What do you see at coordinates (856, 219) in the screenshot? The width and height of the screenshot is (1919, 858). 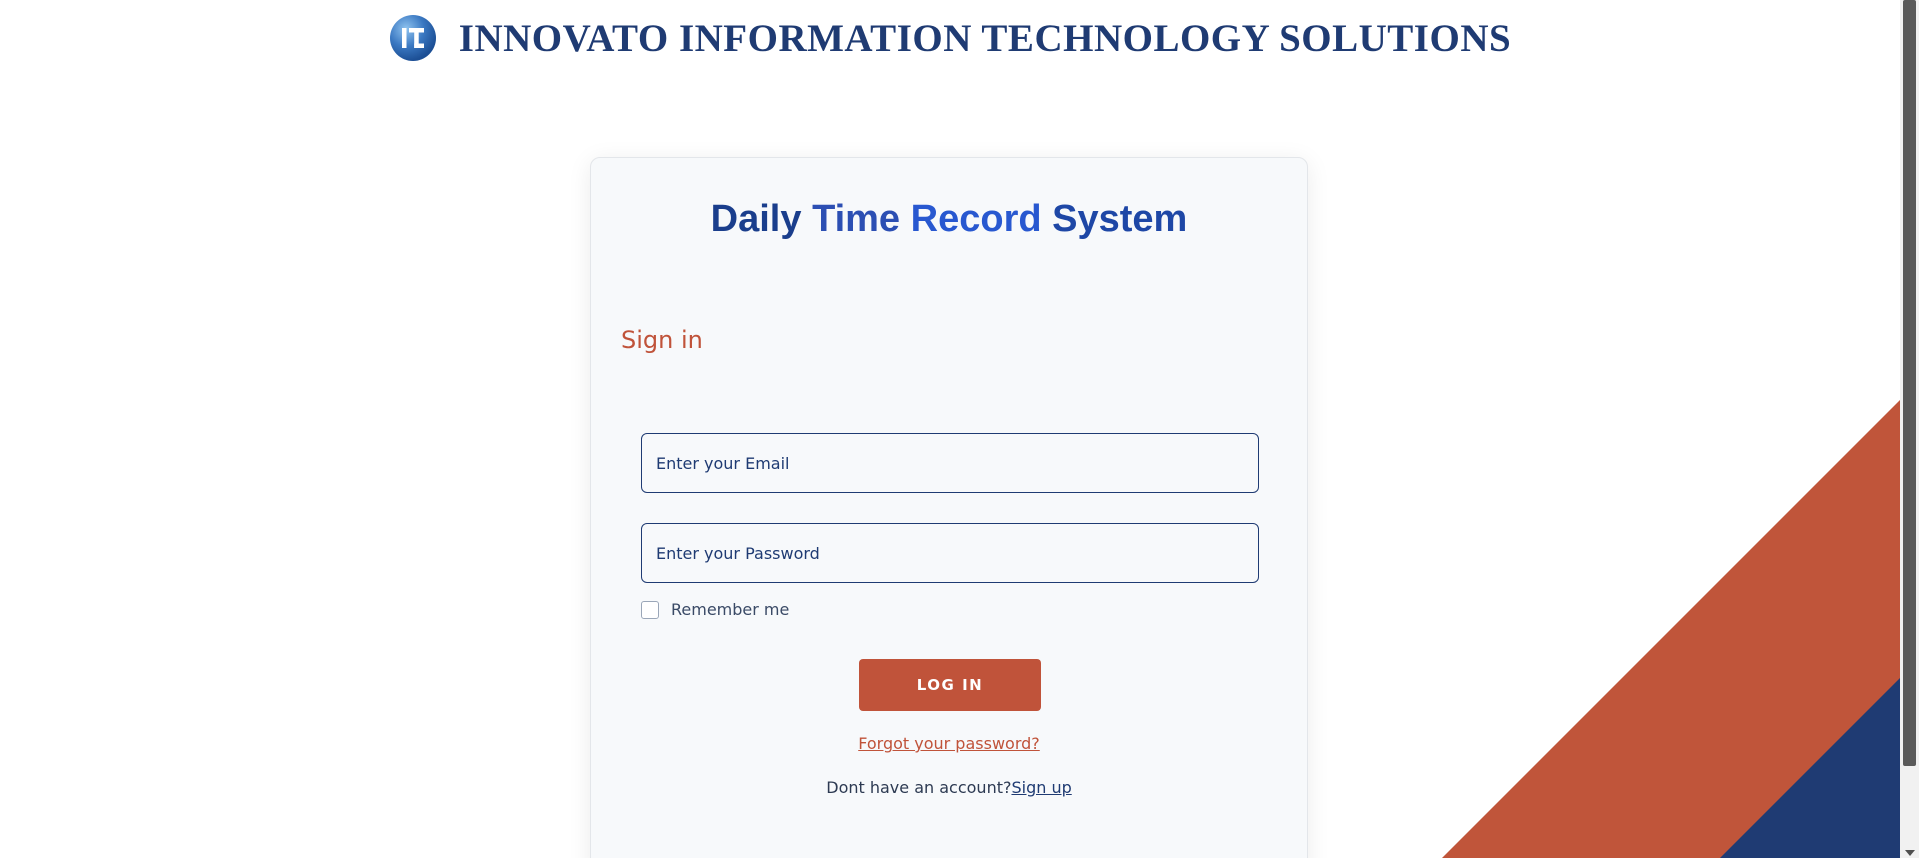 I see `system-title-word-2: Time` at bounding box center [856, 219].